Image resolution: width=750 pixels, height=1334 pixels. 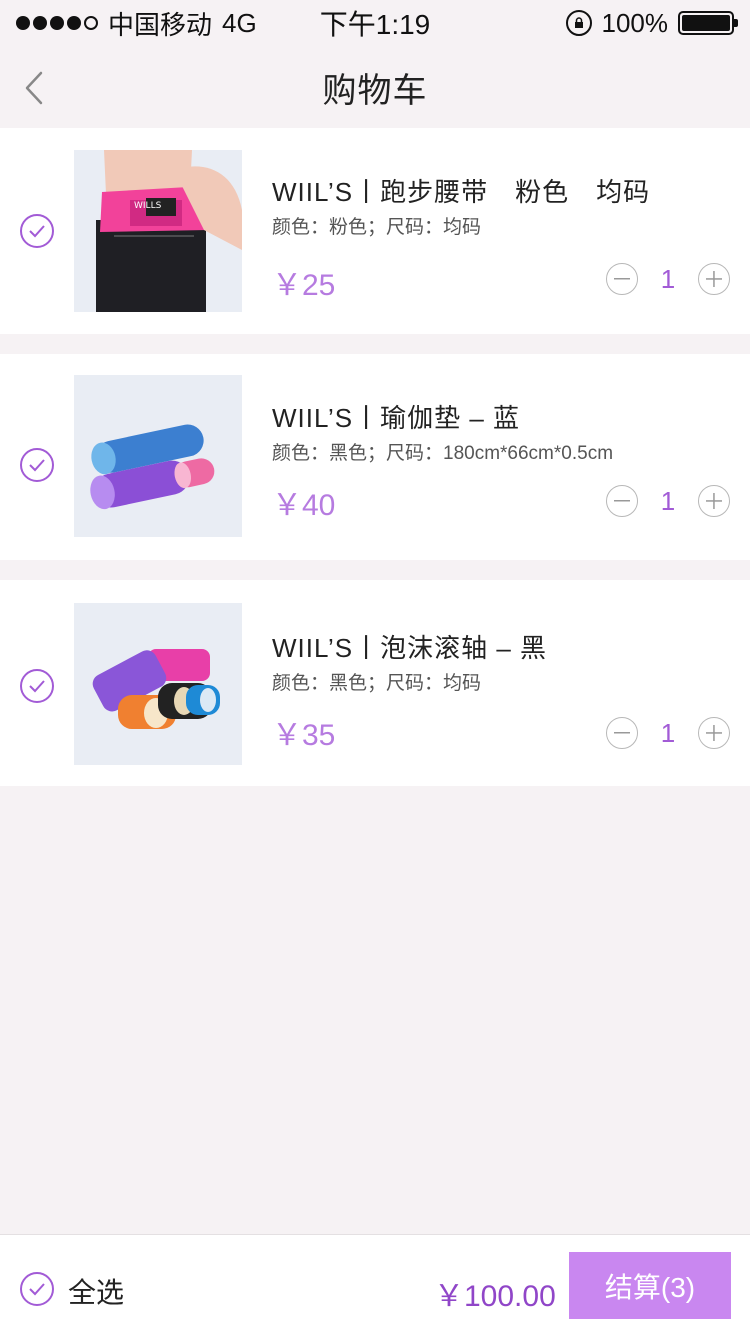 What do you see at coordinates (396, 416) in the screenshot?
I see `product-name: WIIL’S丨瑜伽垫 – 蓝` at bounding box center [396, 416].